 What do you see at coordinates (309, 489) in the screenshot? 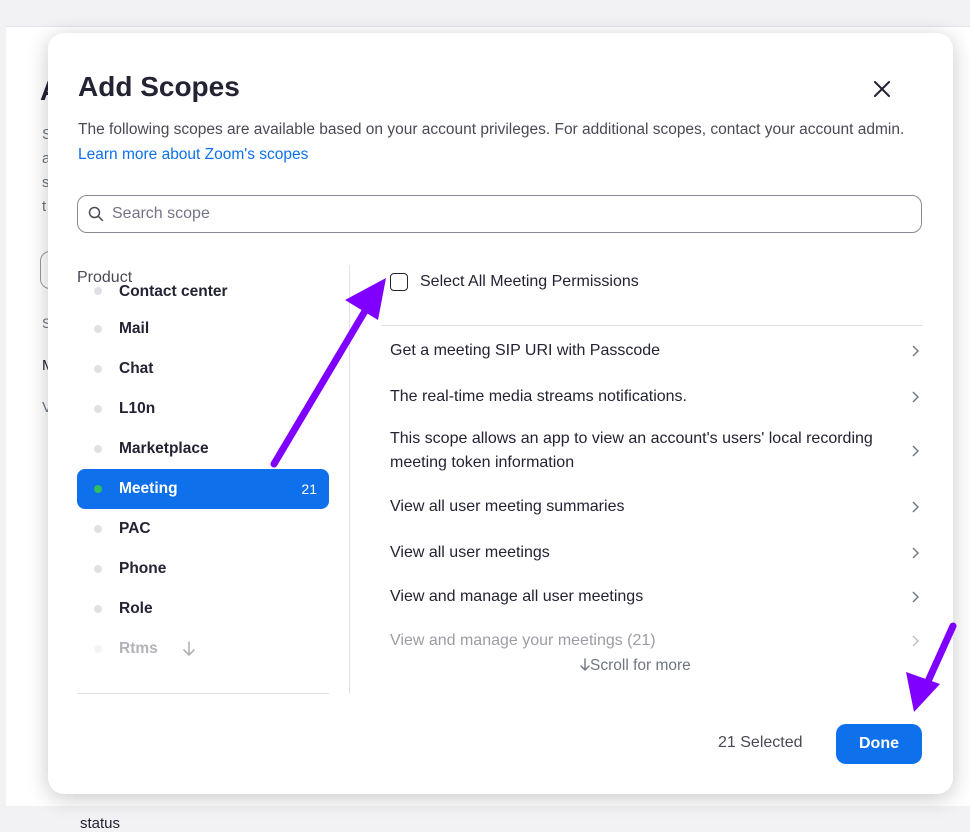
I see `scope-count-badge: 21` at bounding box center [309, 489].